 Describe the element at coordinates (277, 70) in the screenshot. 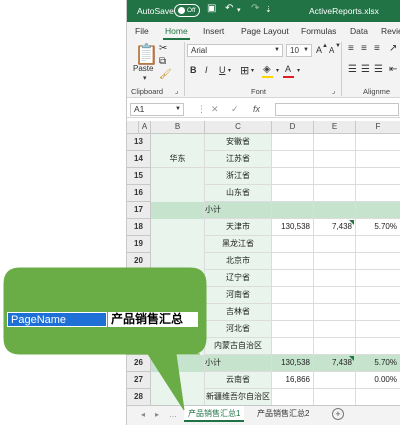

I see `fill-color-dropdown-icon: ▾` at that location.